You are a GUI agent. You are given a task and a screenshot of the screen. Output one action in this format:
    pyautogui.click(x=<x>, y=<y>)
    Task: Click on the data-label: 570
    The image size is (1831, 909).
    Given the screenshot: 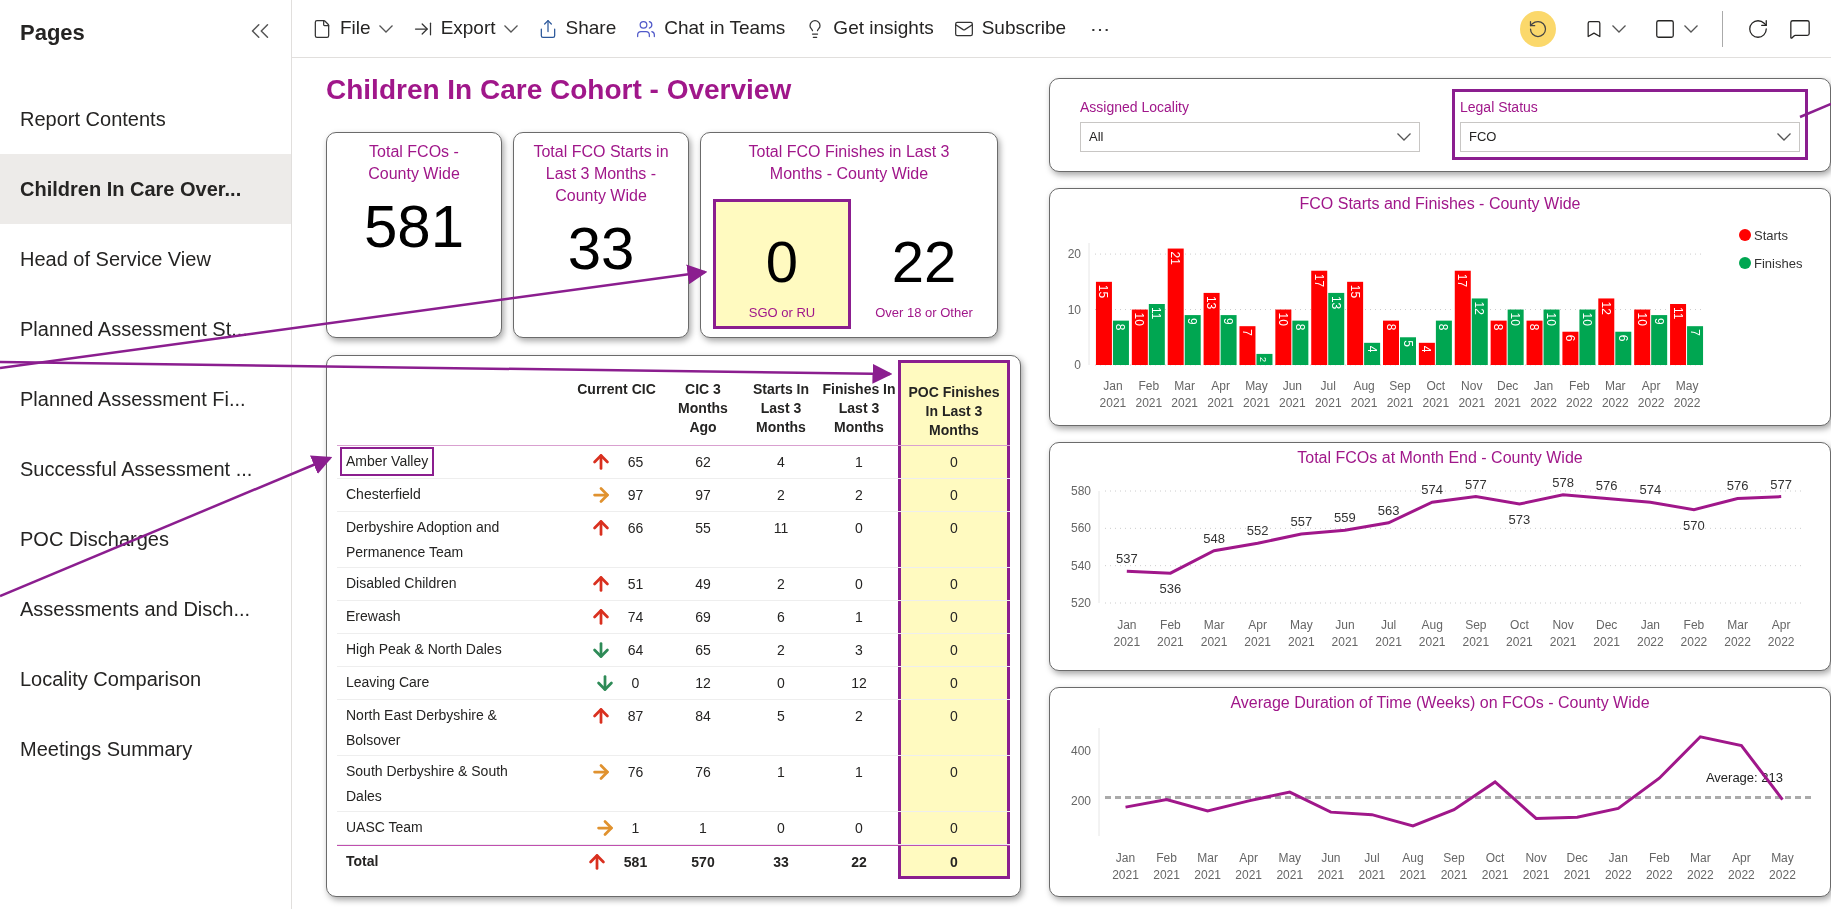 What is the action you would take?
    pyautogui.click(x=1694, y=525)
    